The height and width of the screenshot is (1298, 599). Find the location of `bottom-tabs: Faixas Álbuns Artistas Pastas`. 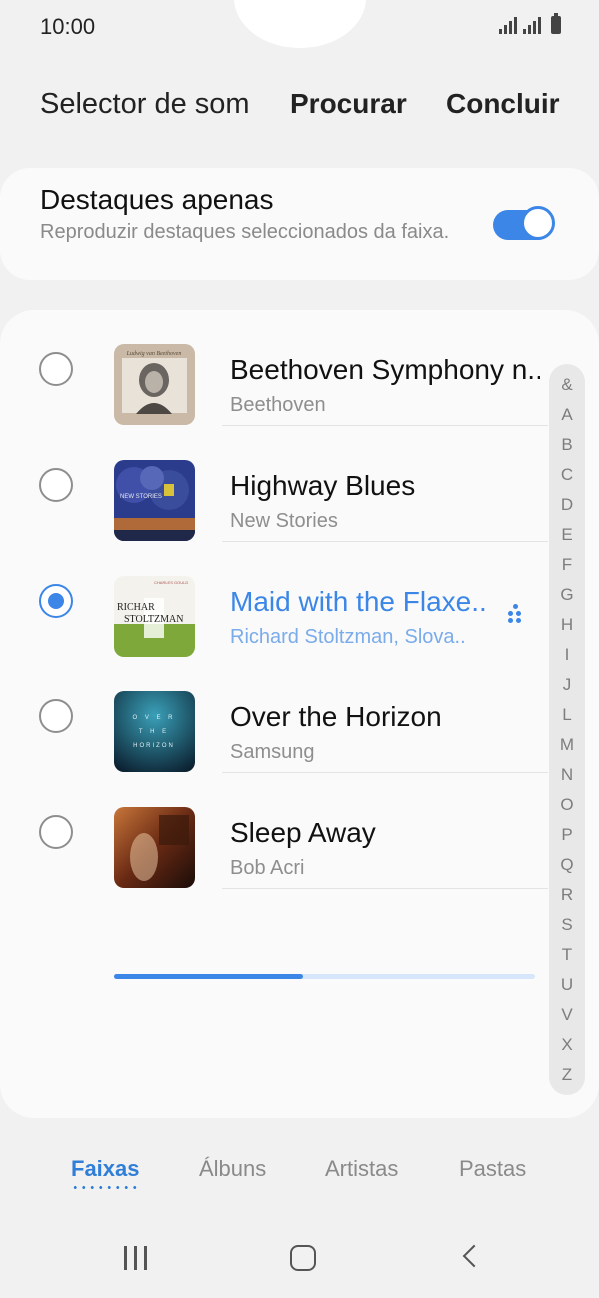

bottom-tabs: Faixas Álbuns Artistas Pastas is located at coordinates (299, 1175).